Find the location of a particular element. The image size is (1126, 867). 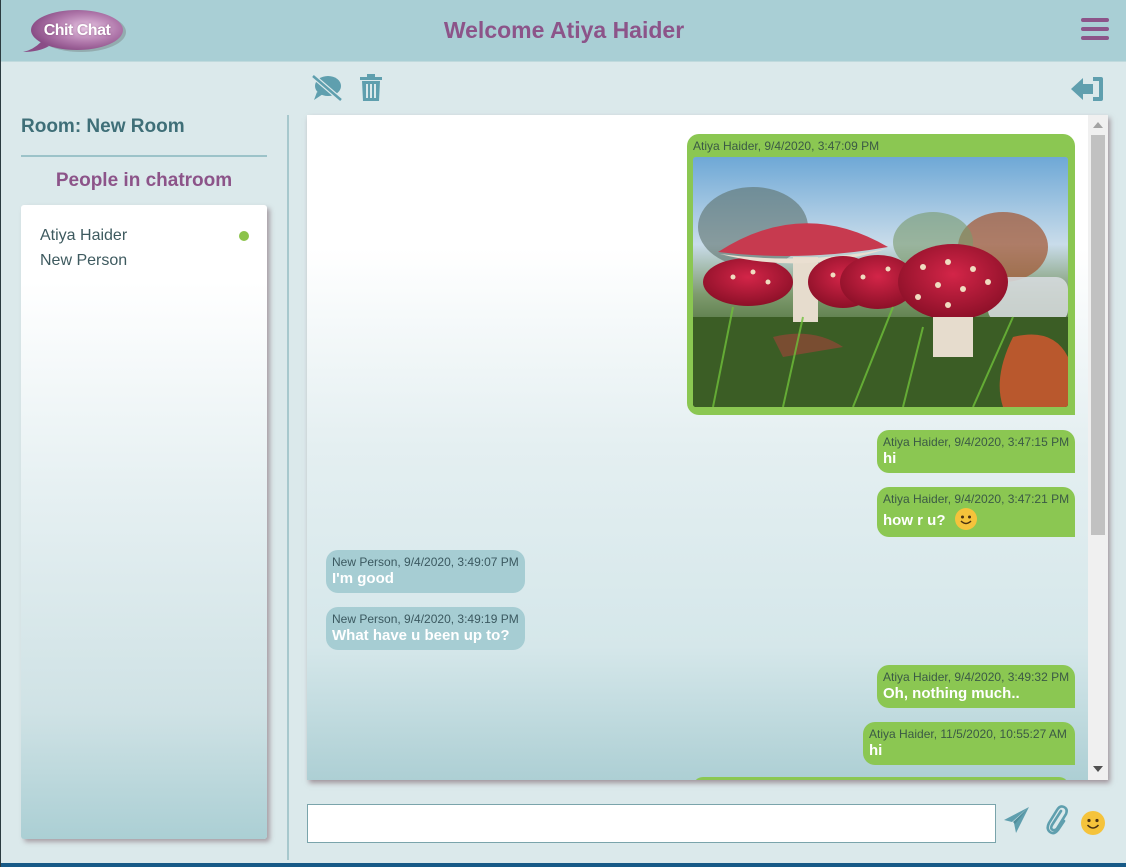

message-text: What have u been up to? is located at coordinates (421, 635).